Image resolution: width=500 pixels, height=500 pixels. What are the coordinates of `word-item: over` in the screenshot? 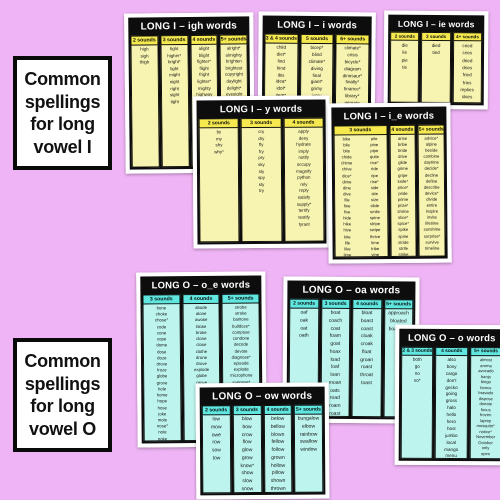 It's located at (485, 458).